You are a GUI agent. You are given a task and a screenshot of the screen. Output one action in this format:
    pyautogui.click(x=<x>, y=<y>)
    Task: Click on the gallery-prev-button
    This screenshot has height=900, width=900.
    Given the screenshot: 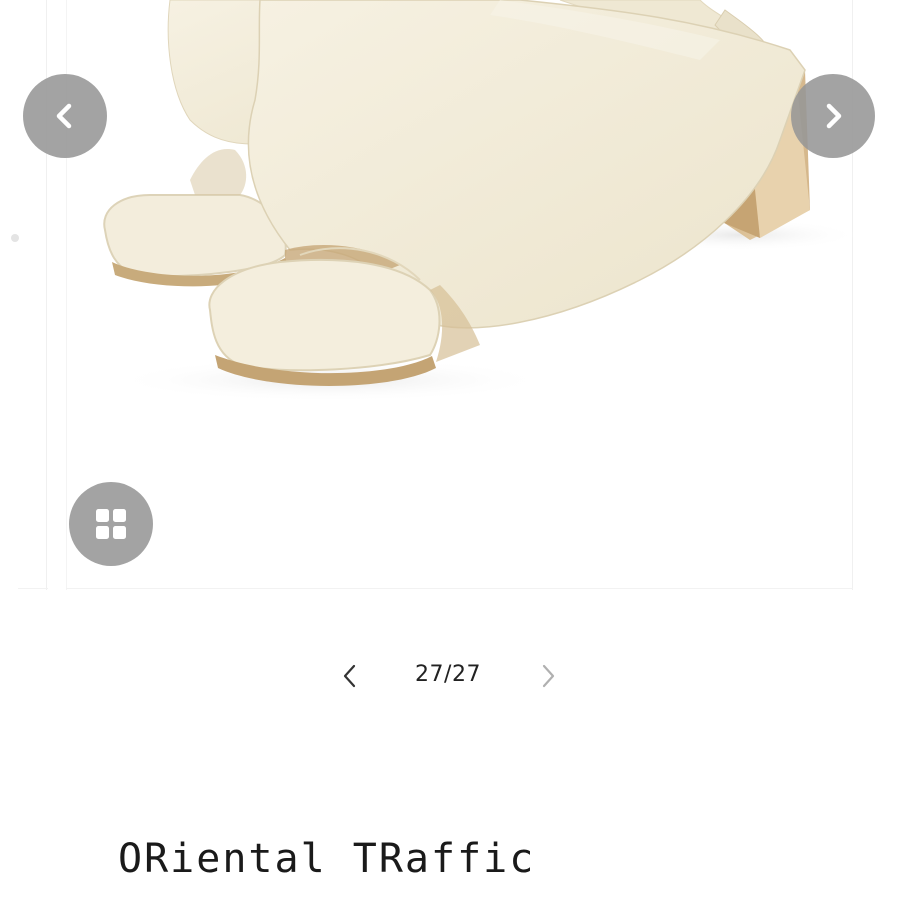 What is the action you would take?
    pyautogui.click(x=65, y=116)
    